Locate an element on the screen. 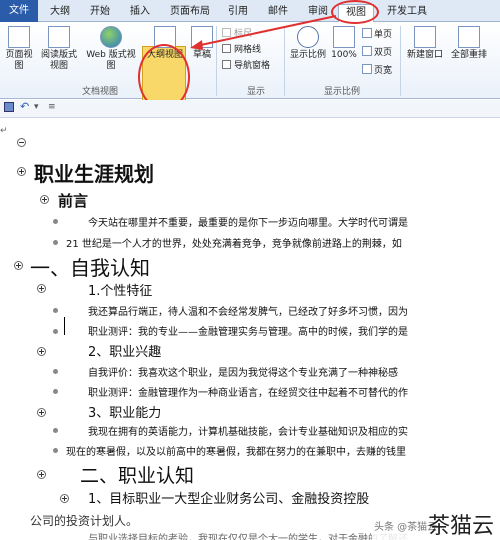 This screenshot has width=500, height=540. group-label-doc-views: 文档视图 is located at coordinates (99, 92).